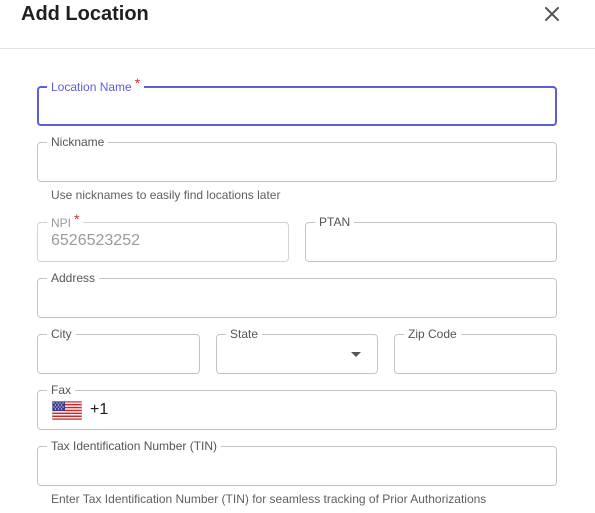 This screenshot has height=513, width=595. Describe the element at coordinates (244, 334) in the screenshot. I see `state-label: State` at that location.